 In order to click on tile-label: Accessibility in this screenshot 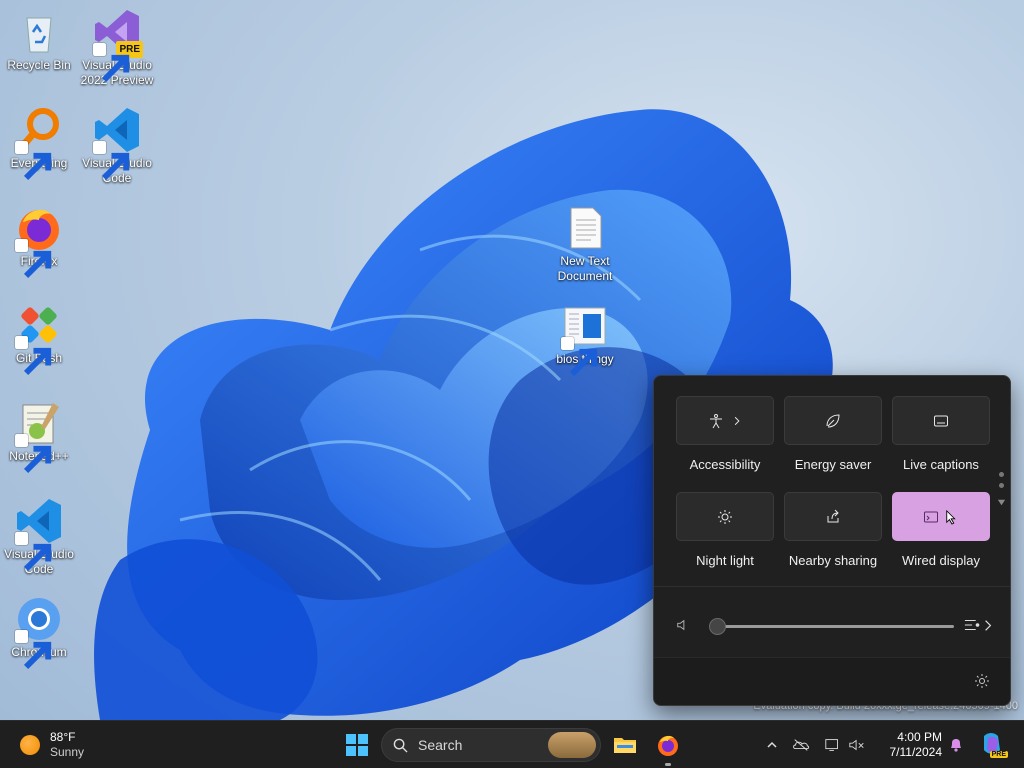, I will do `click(725, 464)`.